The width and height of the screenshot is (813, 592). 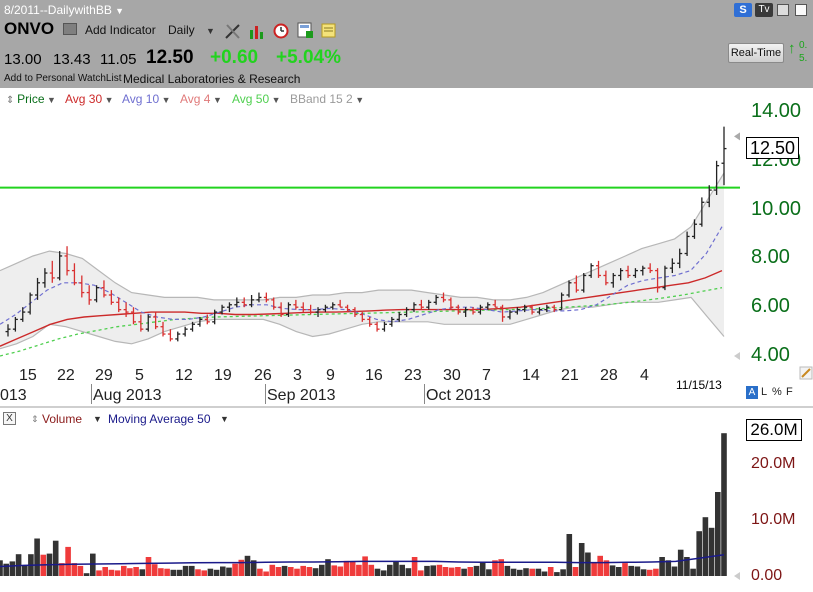 What do you see at coordinates (783, 10) in the screenshot?
I see `restore-icon` at bounding box center [783, 10].